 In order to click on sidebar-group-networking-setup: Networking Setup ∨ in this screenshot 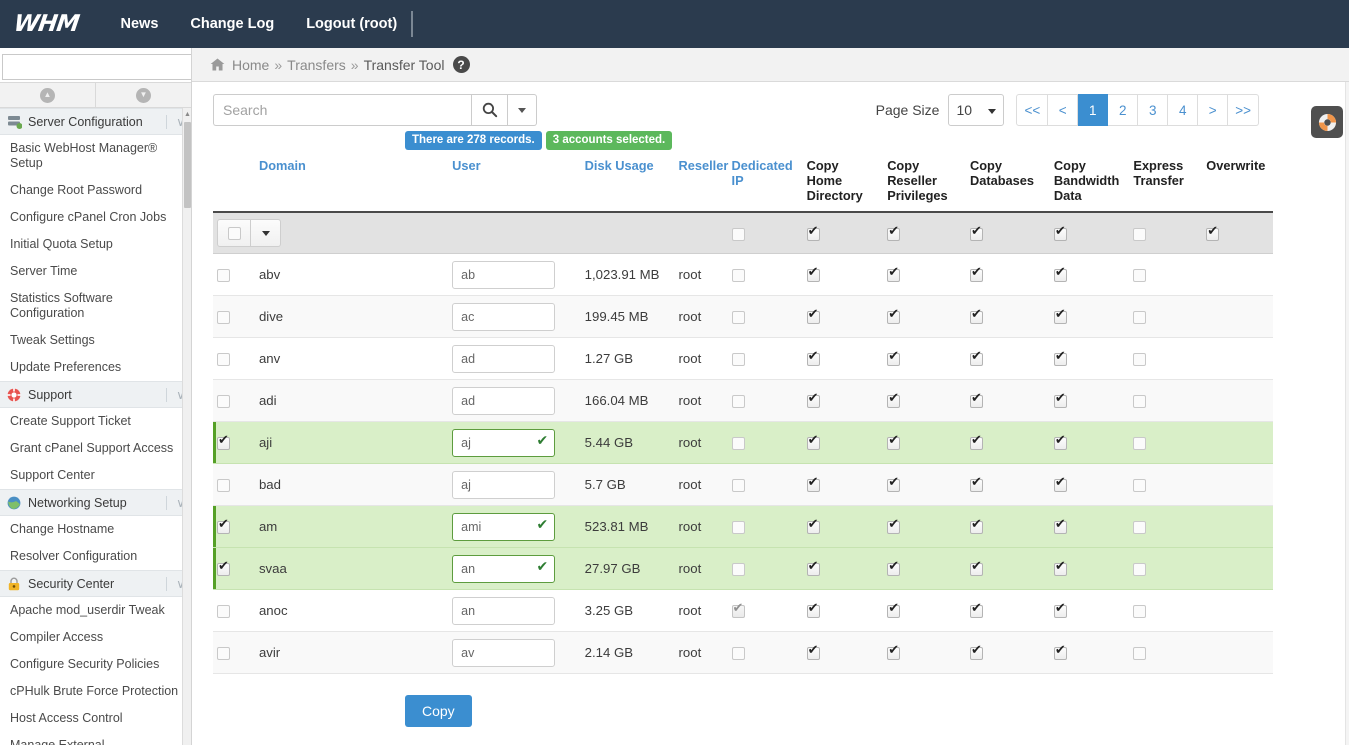, I will do `click(95, 502)`.